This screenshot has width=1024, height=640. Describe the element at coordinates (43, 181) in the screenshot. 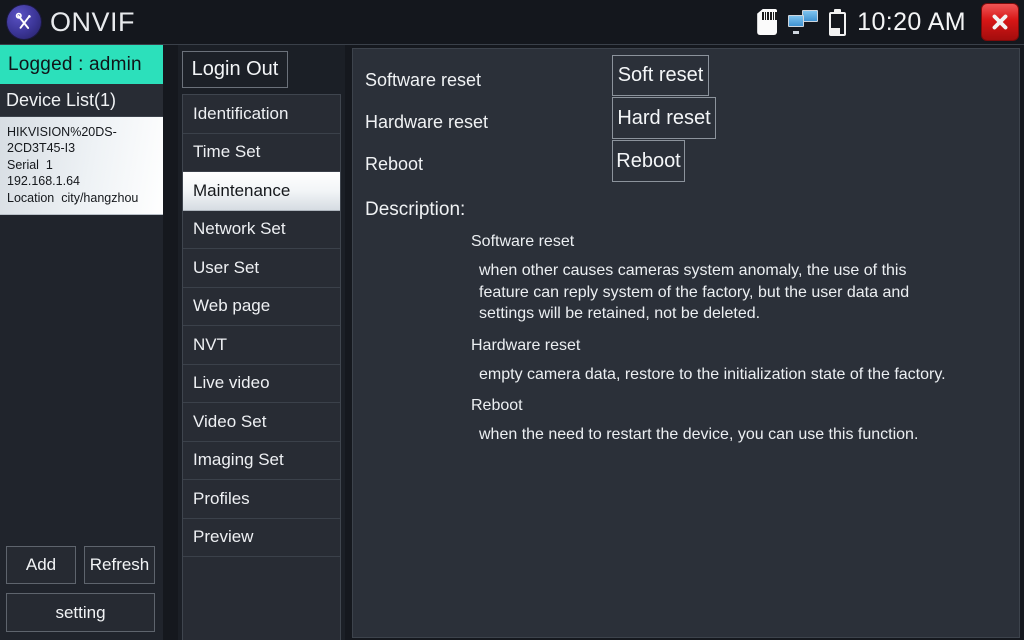

I see `device-ip: 192.168.1.64` at that location.